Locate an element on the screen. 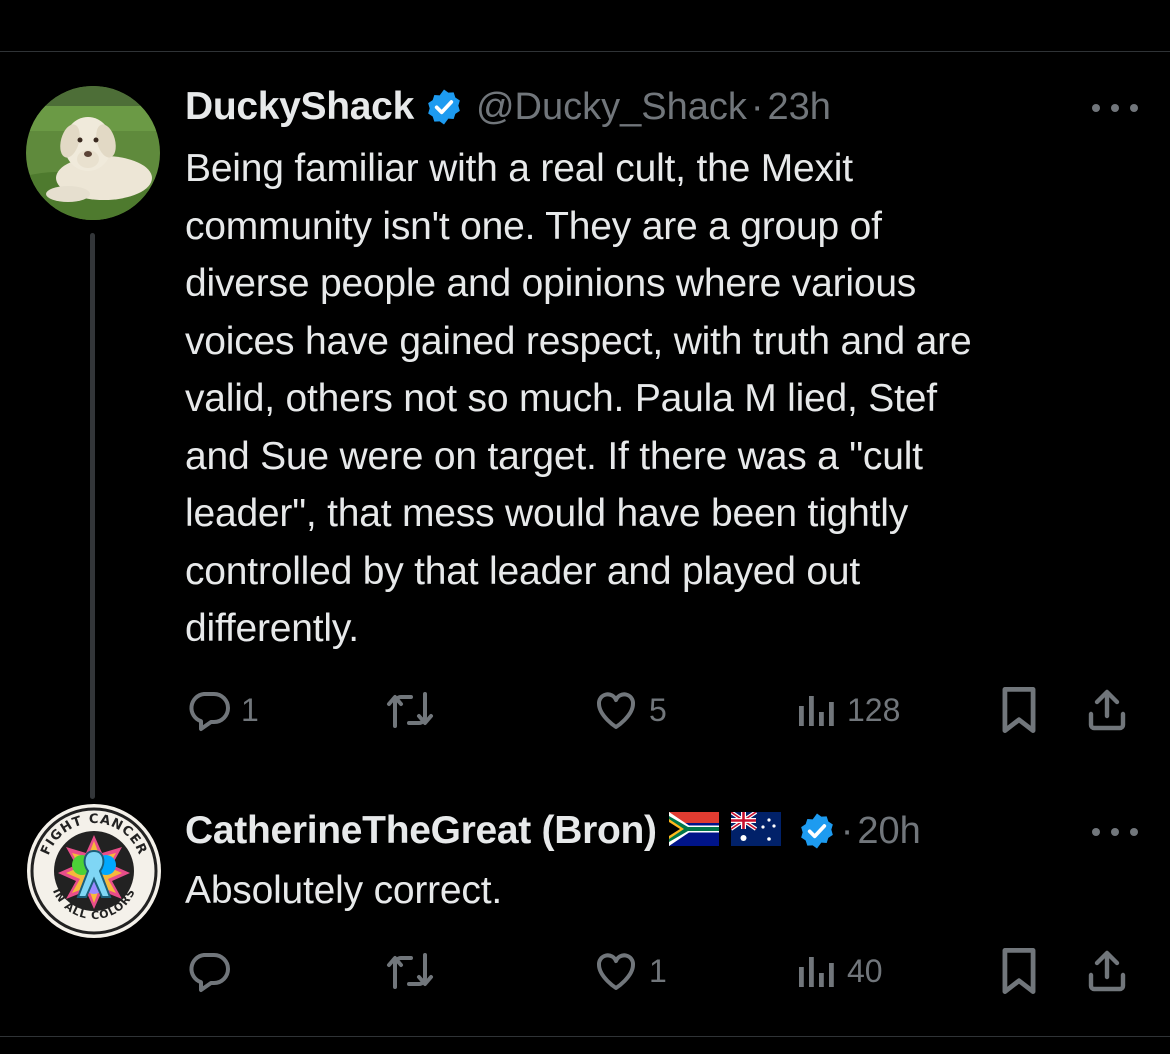  fight-cancer-ribbon-avatar-icon: FIGHT CANCER IN ALL COLORS is located at coordinates (94, 871).